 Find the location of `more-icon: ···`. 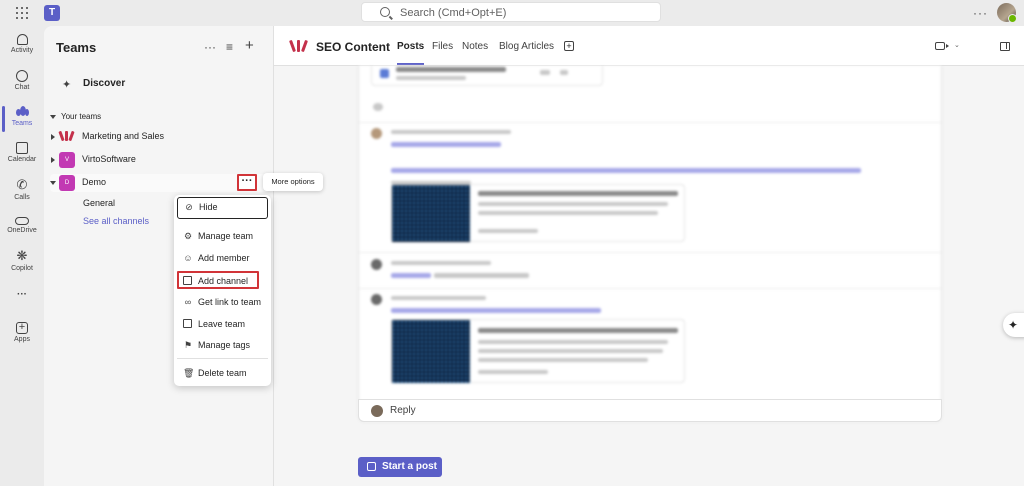

more-icon: ··· is located at coordinates (22, 294).